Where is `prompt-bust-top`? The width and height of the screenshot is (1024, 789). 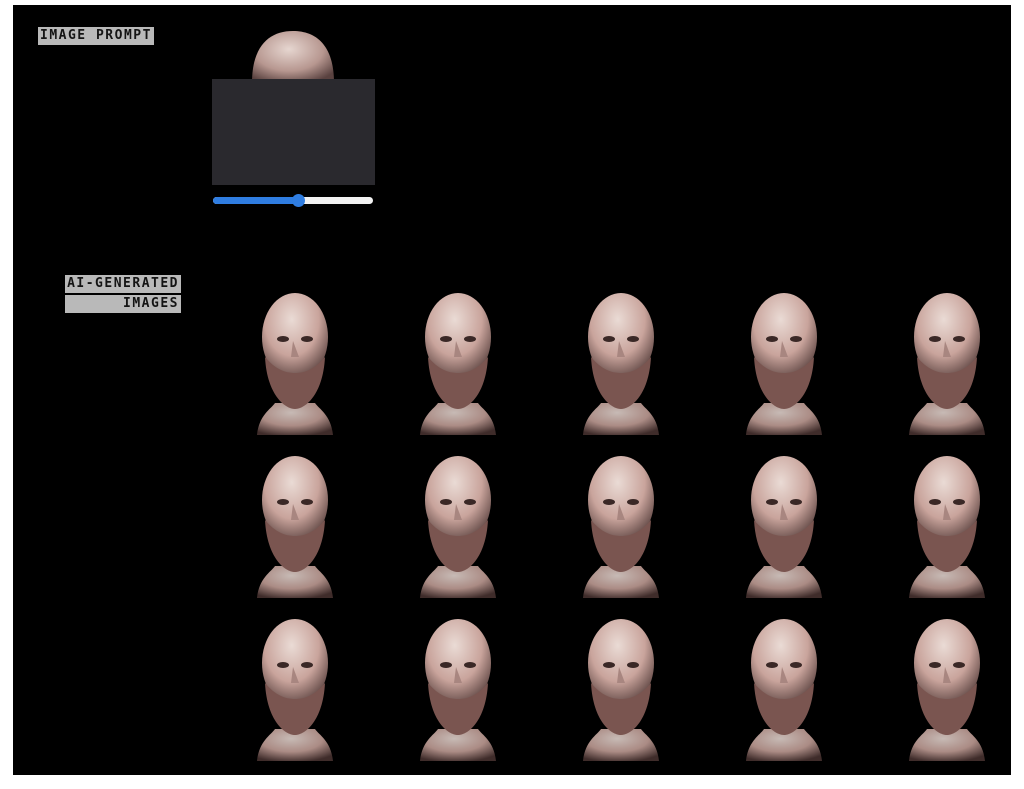
prompt-bust-top is located at coordinates (293, 55).